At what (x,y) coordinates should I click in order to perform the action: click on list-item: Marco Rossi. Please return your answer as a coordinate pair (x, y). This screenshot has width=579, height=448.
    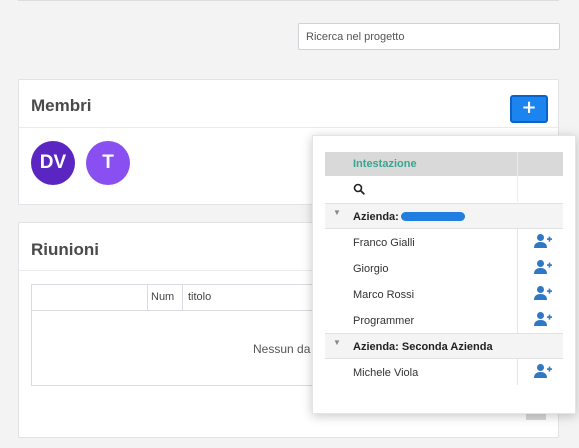
    Looking at the image, I should click on (444, 294).